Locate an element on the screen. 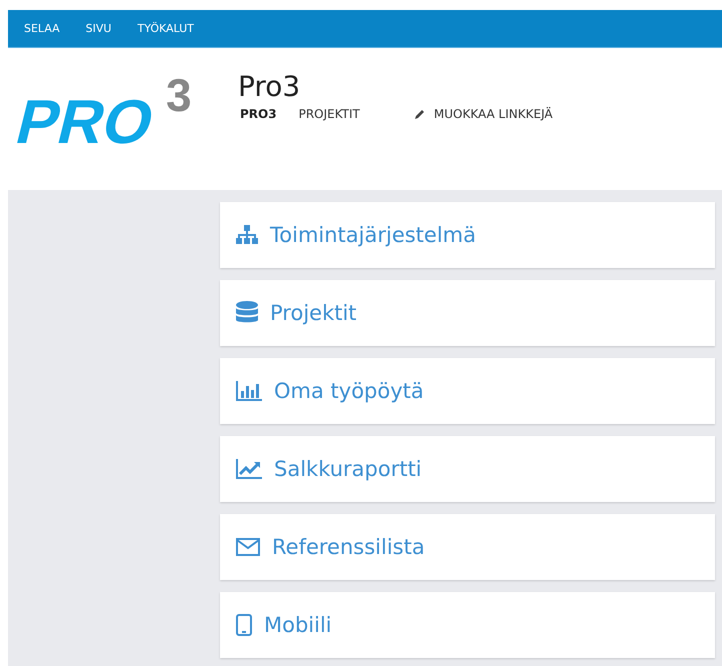 The width and height of the screenshot is (722, 666). pencil-icon is located at coordinates (420, 114).